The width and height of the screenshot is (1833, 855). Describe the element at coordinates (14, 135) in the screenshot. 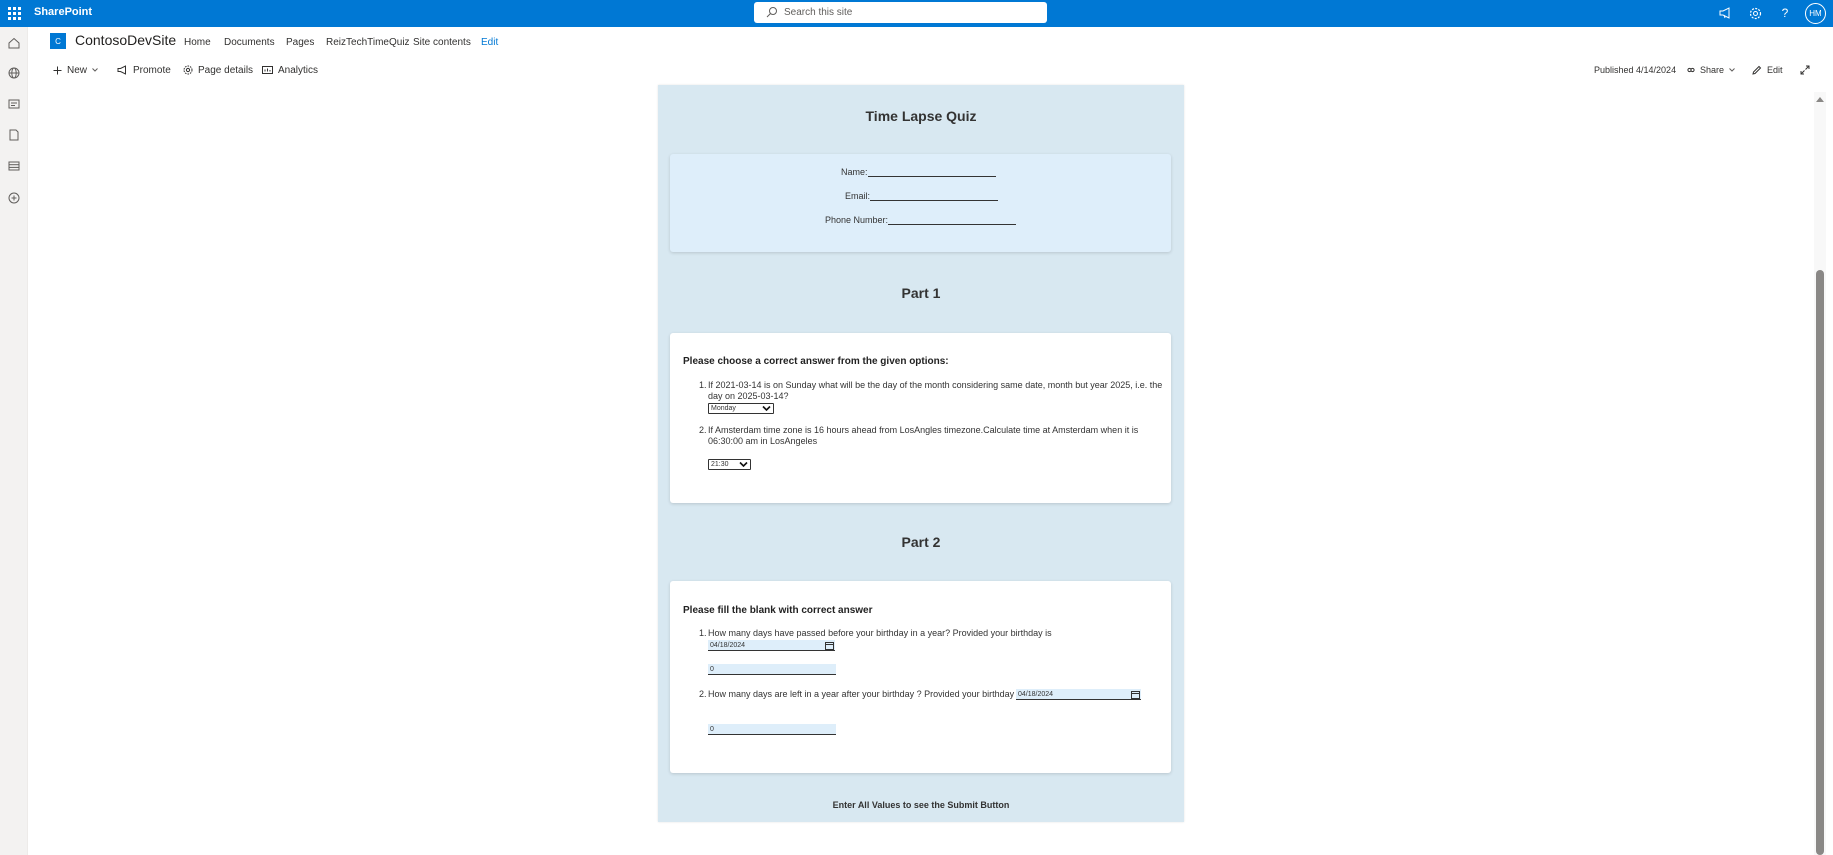

I see `file-icon` at that location.